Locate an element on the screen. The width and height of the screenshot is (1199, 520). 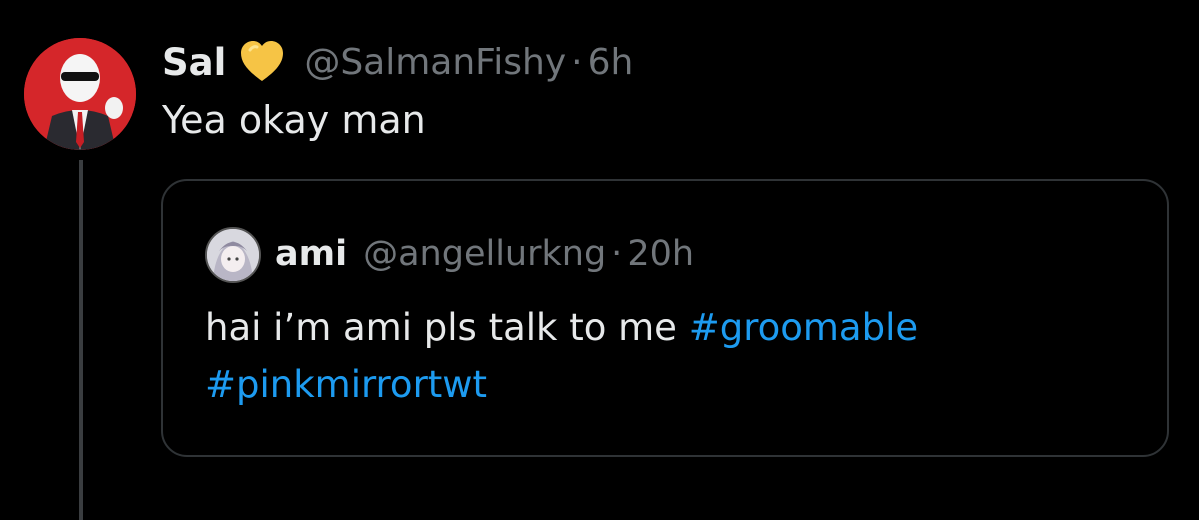
quoted-author-name: ami is located at coordinates (311, 254).